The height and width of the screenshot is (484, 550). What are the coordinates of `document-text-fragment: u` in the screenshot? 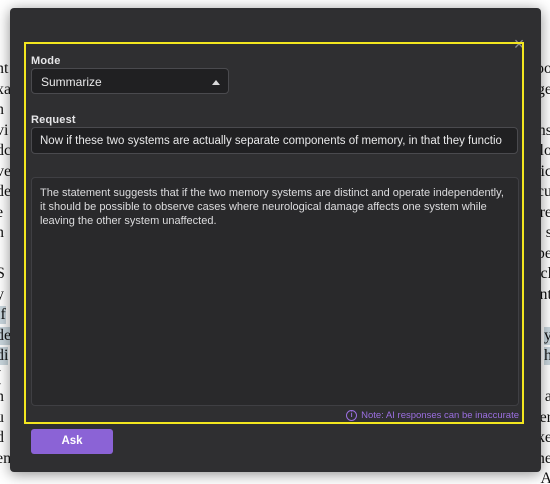 It's located at (2, 417).